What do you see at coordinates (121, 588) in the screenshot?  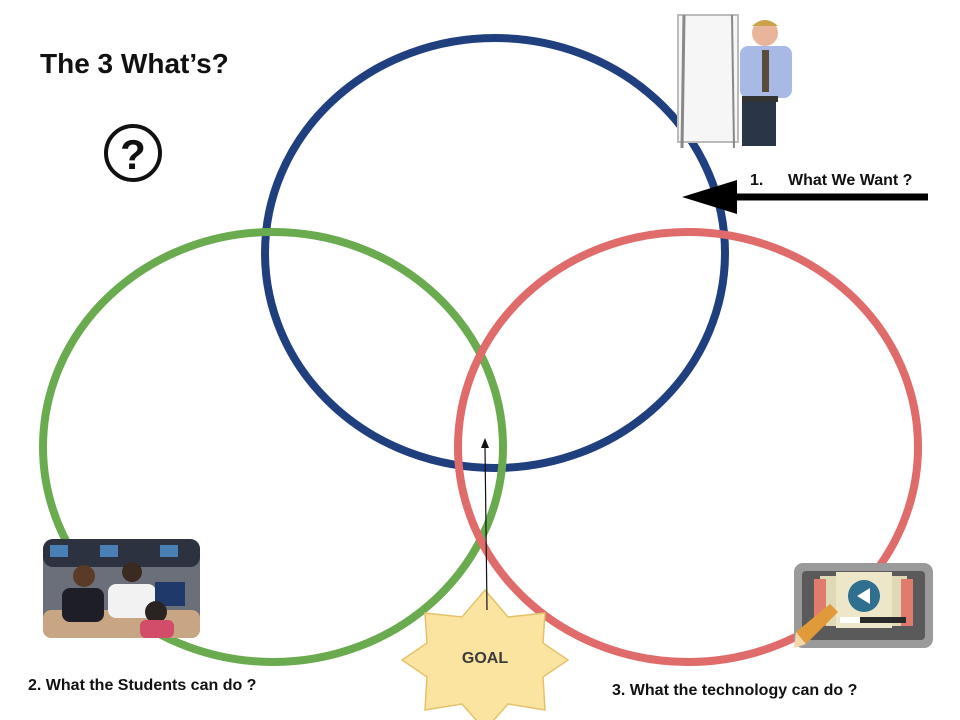 I see `students-photo` at bounding box center [121, 588].